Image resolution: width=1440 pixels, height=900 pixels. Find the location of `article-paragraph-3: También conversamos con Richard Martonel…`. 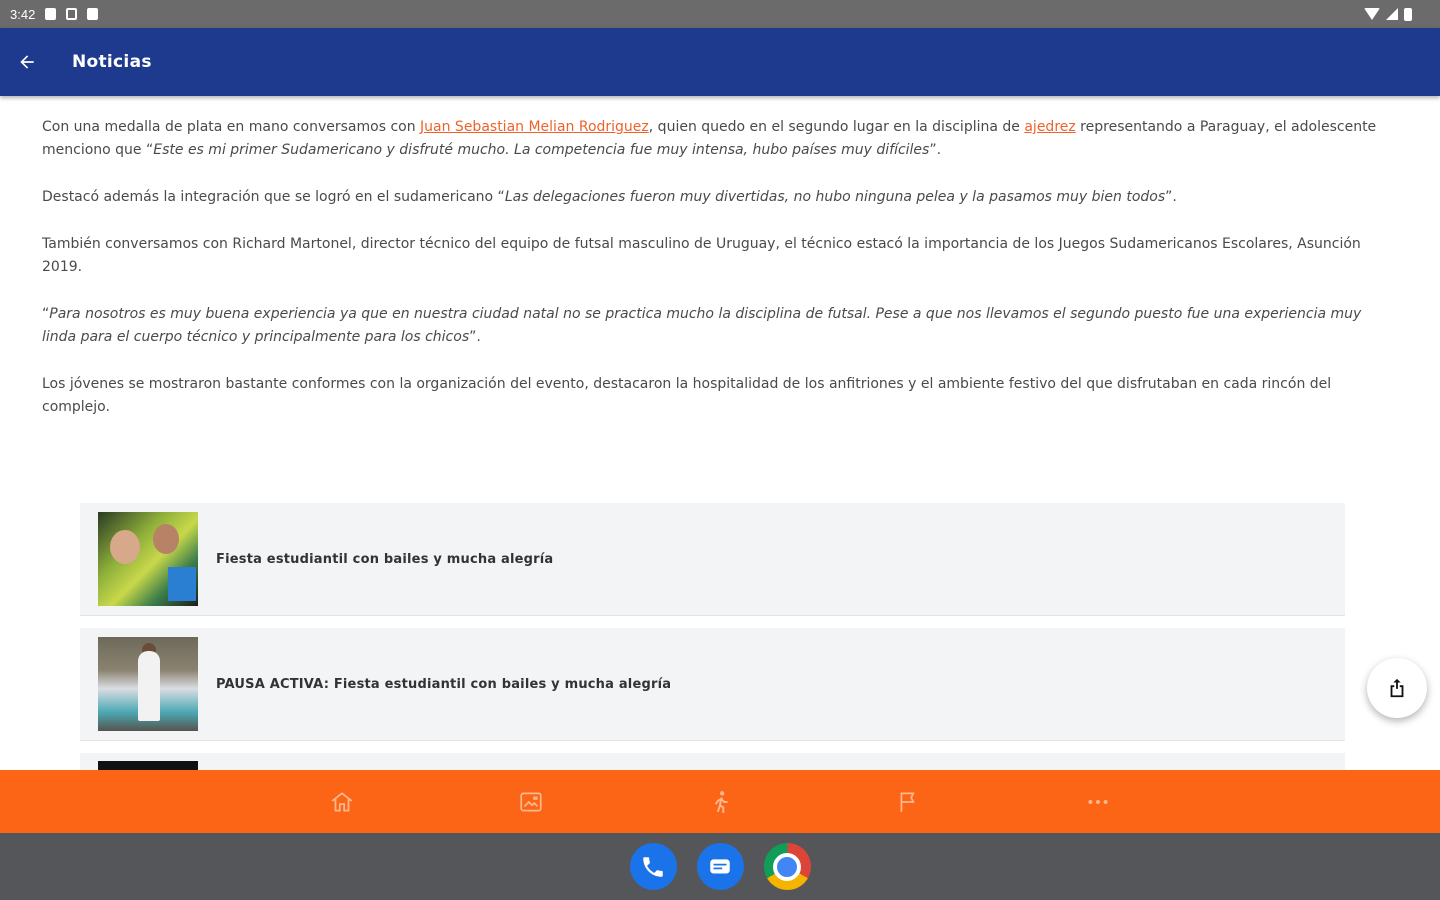

article-paragraph-3: También conversamos con Richard Martonel… is located at coordinates (701, 255).